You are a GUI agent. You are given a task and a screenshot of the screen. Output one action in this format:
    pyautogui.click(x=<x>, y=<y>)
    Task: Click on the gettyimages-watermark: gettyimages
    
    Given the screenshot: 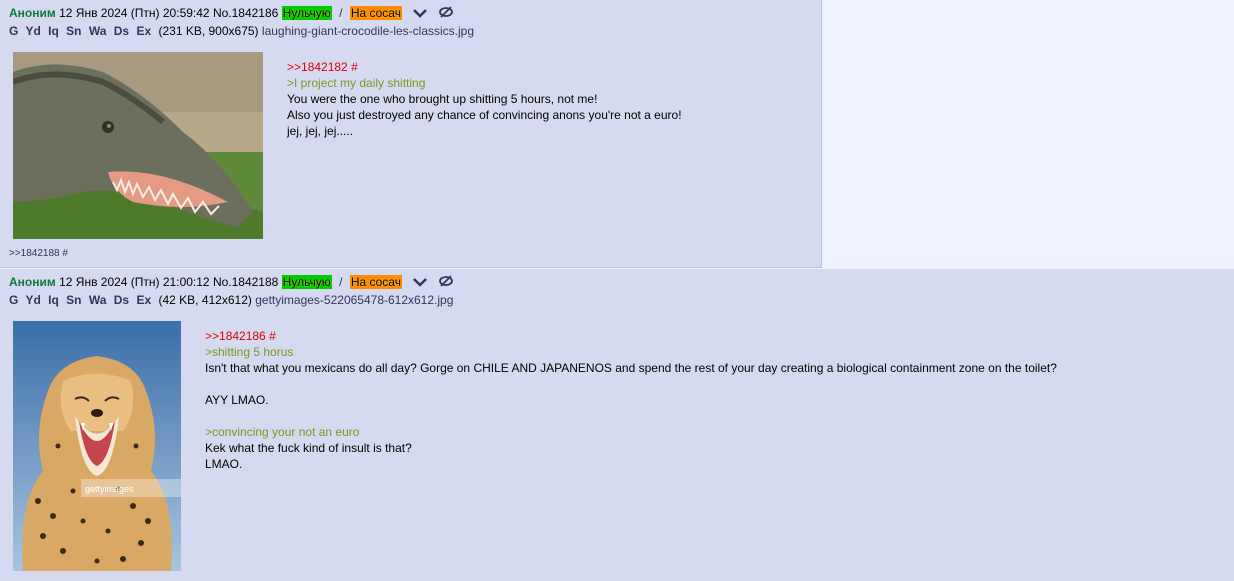 What is the action you would take?
    pyautogui.click(x=109, y=489)
    